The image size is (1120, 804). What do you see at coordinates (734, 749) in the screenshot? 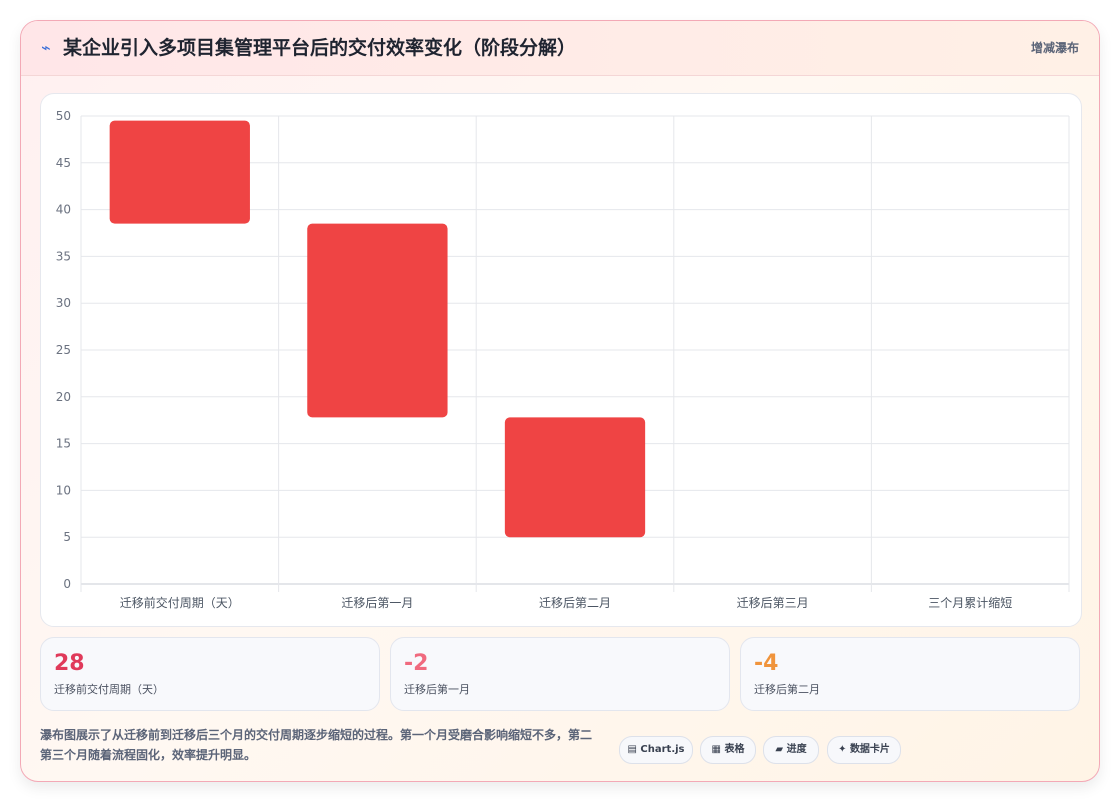
I see `tag-label: 表格` at bounding box center [734, 749].